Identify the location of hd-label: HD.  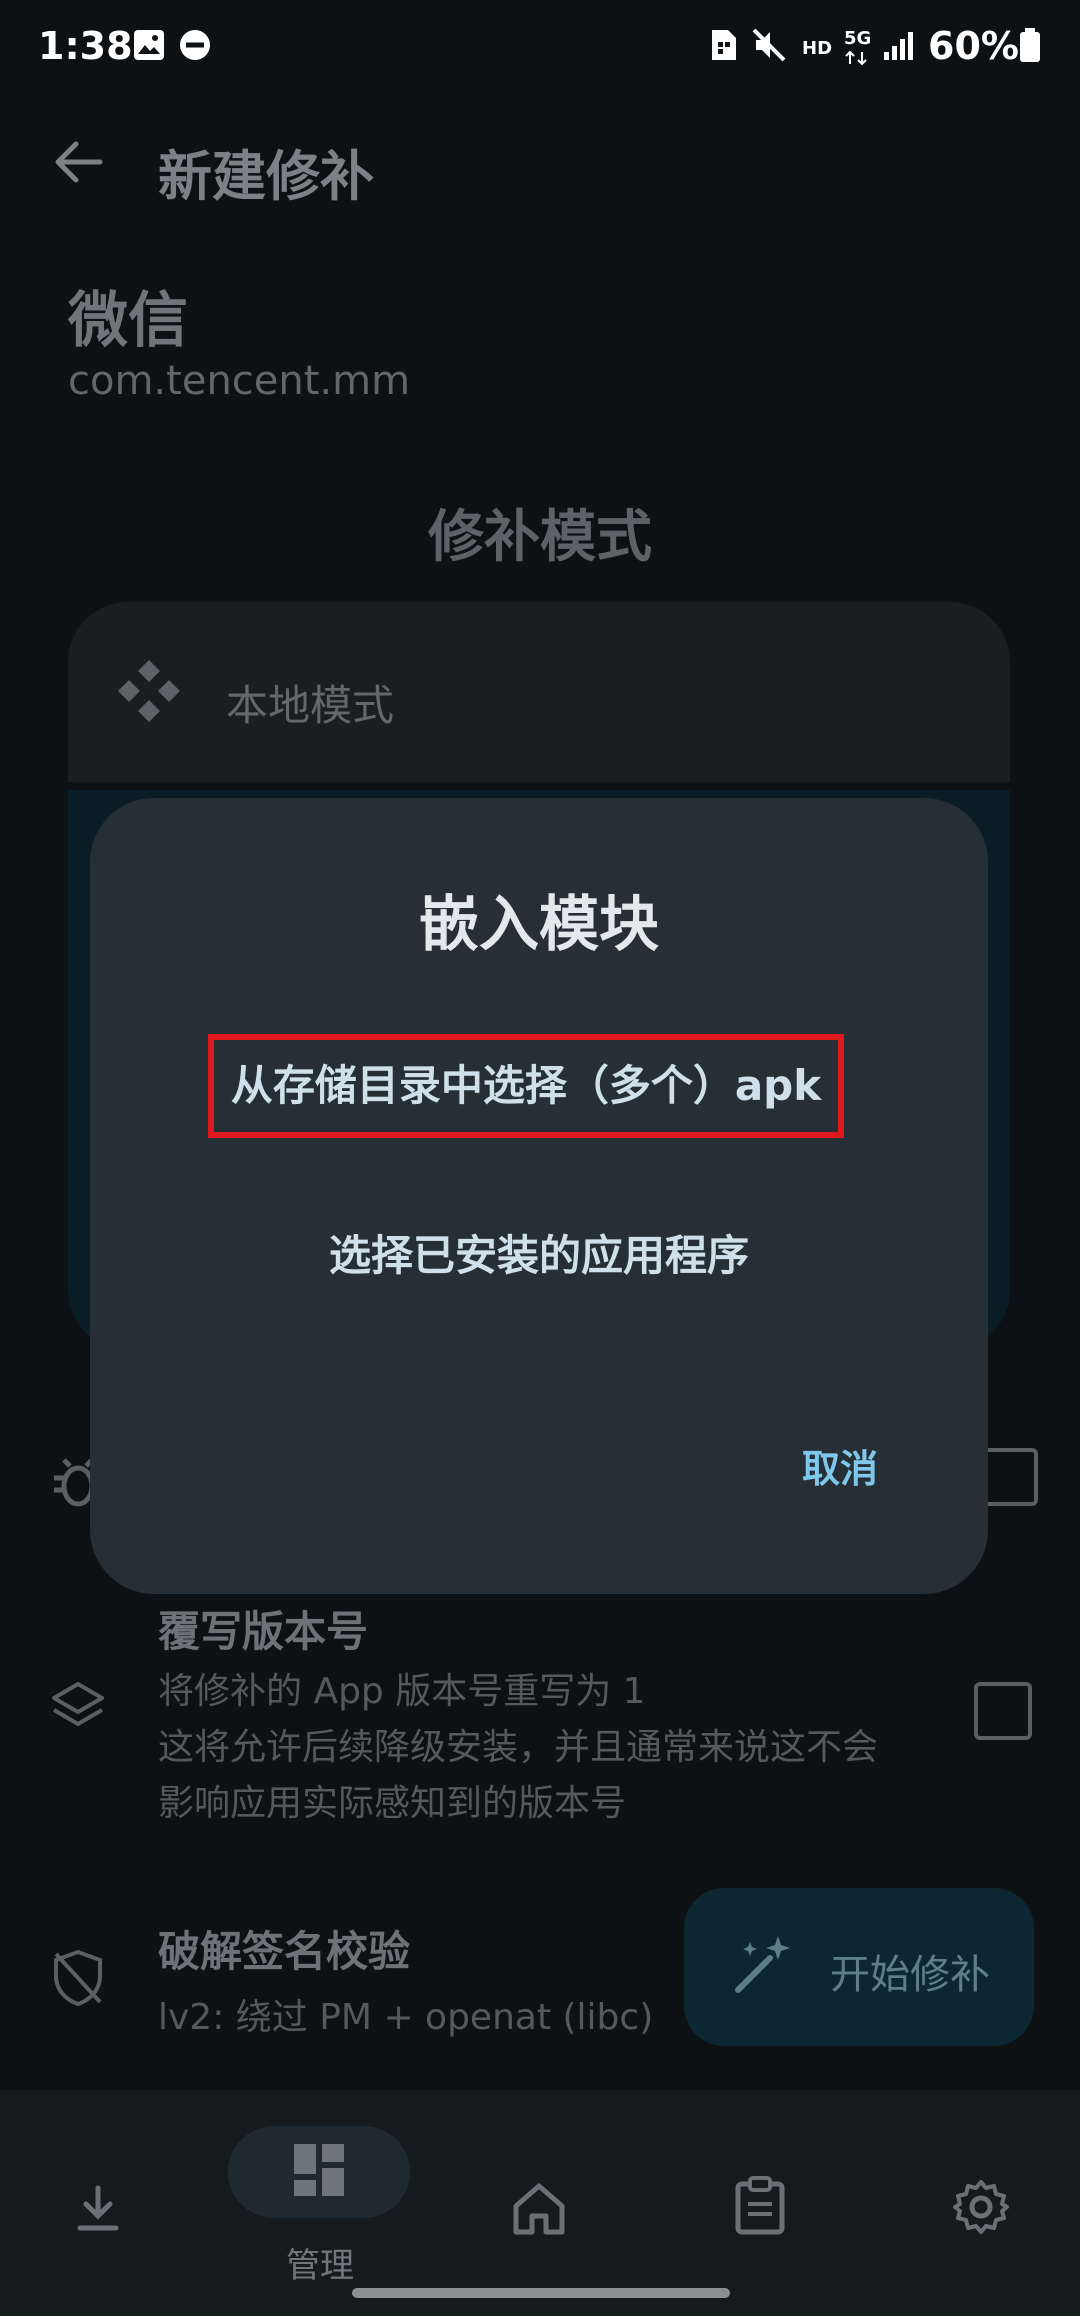
(817, 48).